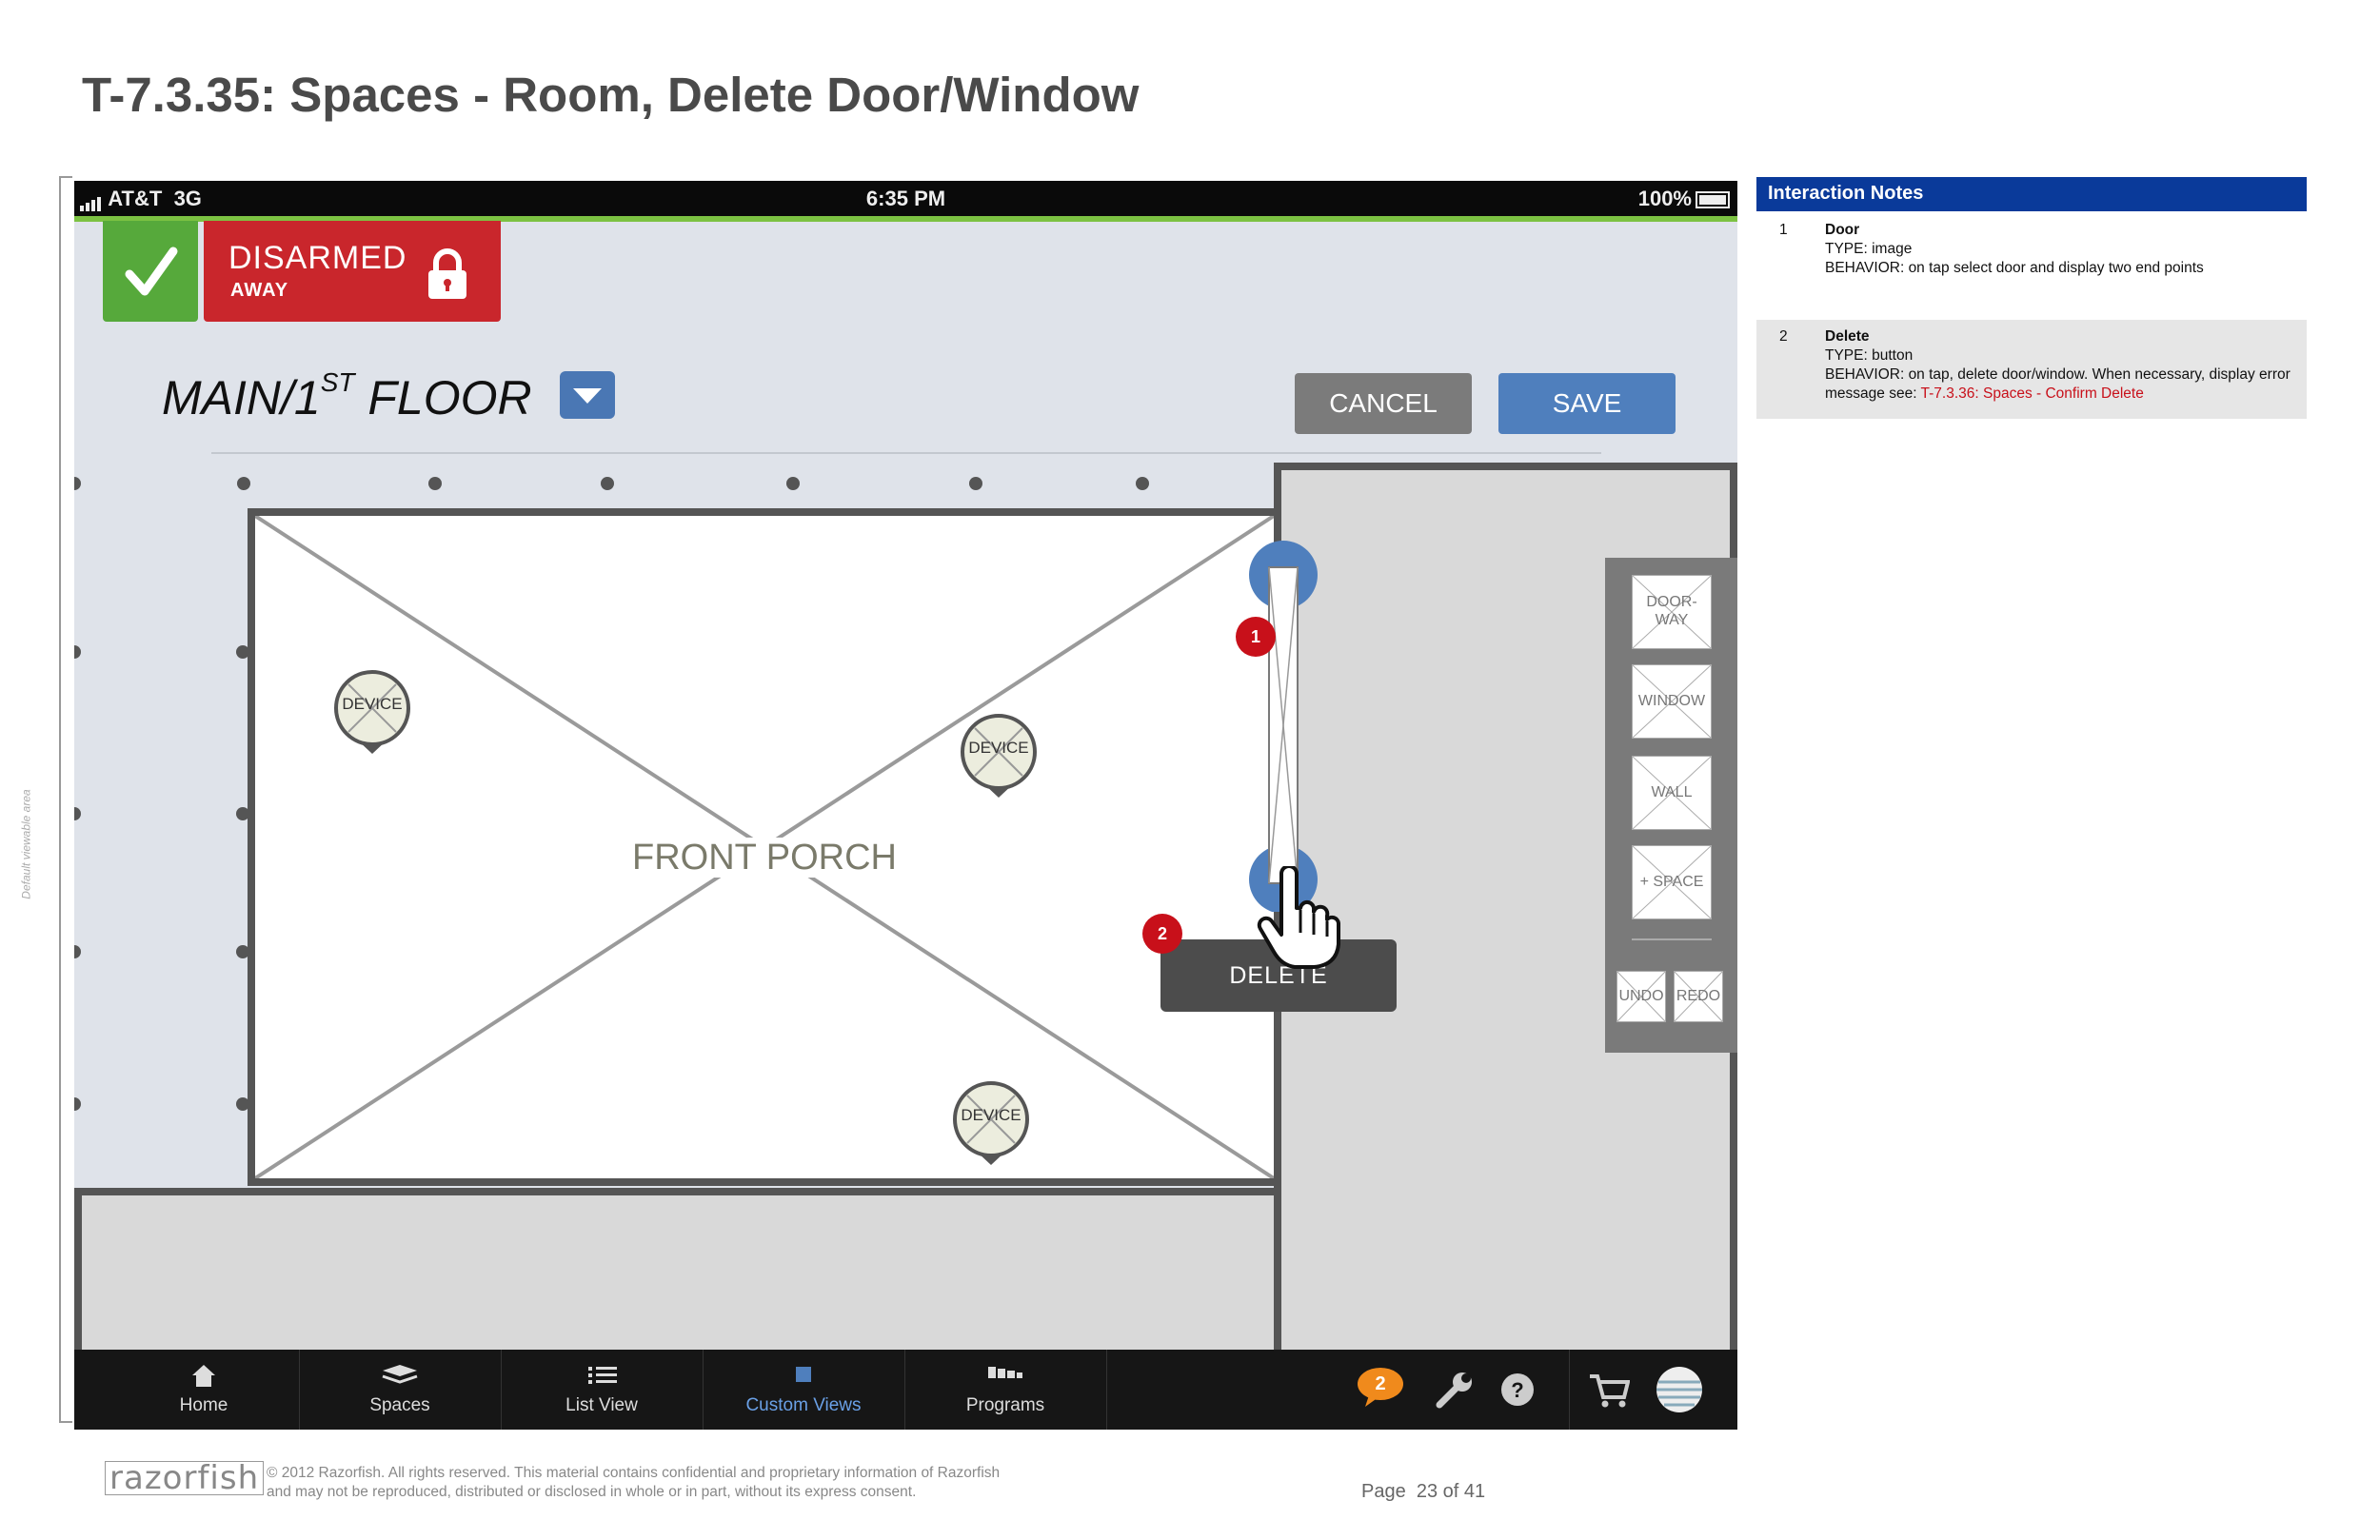 Image resolution: width=2380 pixels, height=1540 pixels. What do you see at coordinates (1005, 1372) in the screenshot?
I see `programs-icon` at bounding box center [1005, 1372].